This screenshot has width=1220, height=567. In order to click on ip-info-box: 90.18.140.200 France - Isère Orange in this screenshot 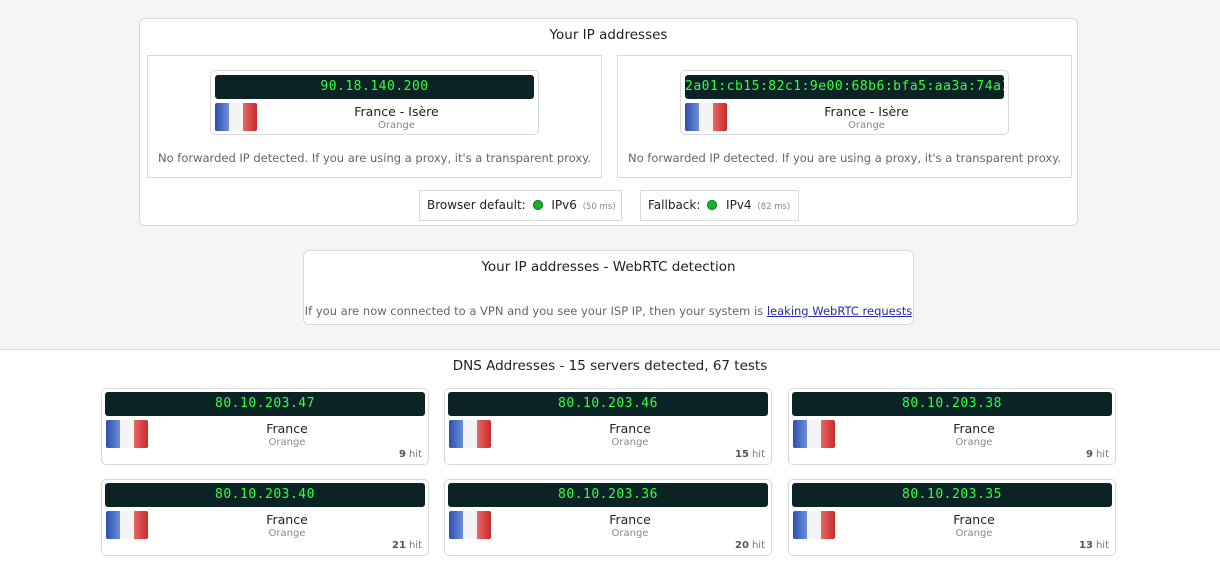, I will do `click(374, 102)`.